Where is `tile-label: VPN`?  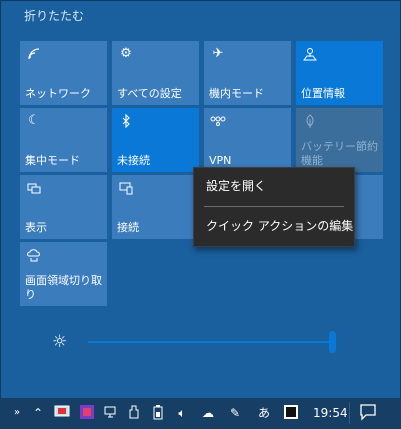 tile-label: VPN is located at coordinates (220, 160).